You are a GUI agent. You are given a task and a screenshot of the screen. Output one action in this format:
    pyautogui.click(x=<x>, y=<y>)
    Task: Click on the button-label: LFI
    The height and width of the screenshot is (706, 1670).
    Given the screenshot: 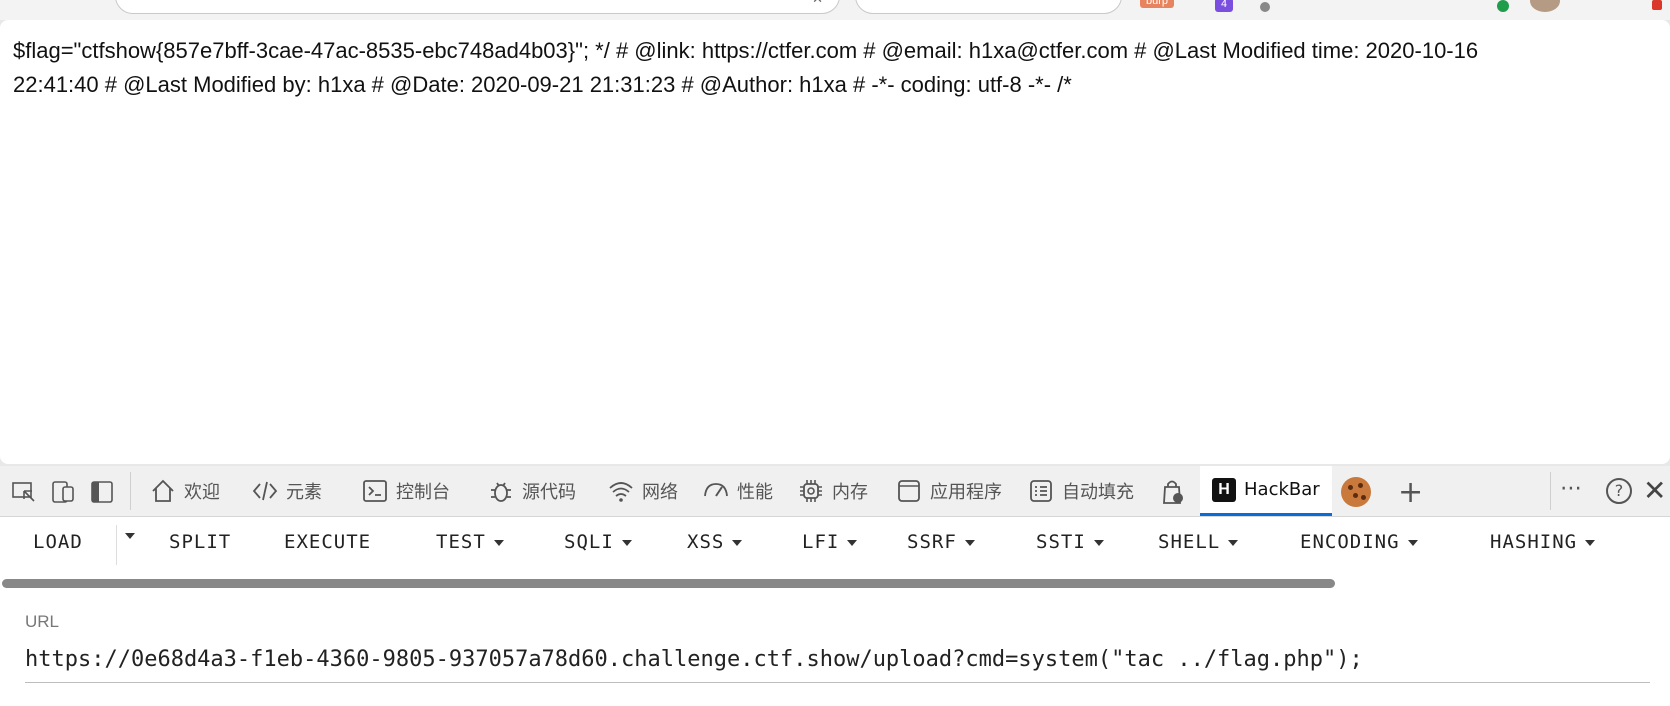 What is the action you would take?
    pyautogui.click(x=821, y=542)
    